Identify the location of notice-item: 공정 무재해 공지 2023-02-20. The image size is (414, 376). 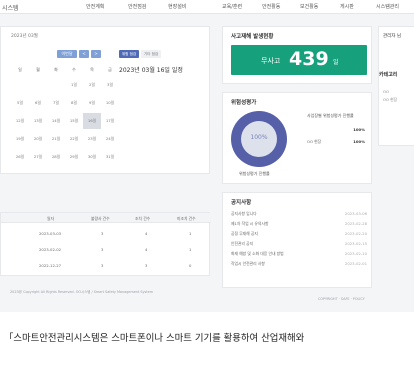
(300, 234).